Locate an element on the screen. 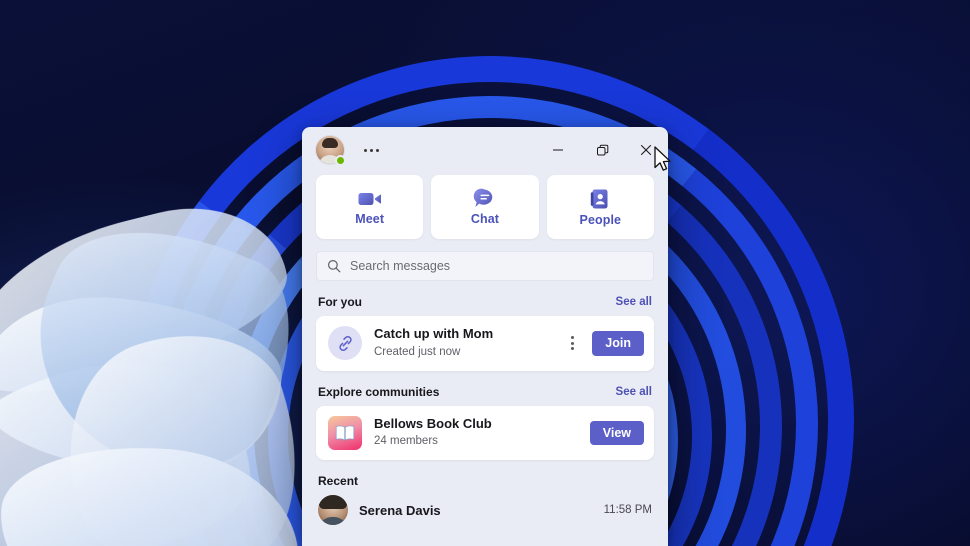 The height and width of the screenshot is (546, 970). card-title: Bellows Book Club is located at coordinates (433, 423).